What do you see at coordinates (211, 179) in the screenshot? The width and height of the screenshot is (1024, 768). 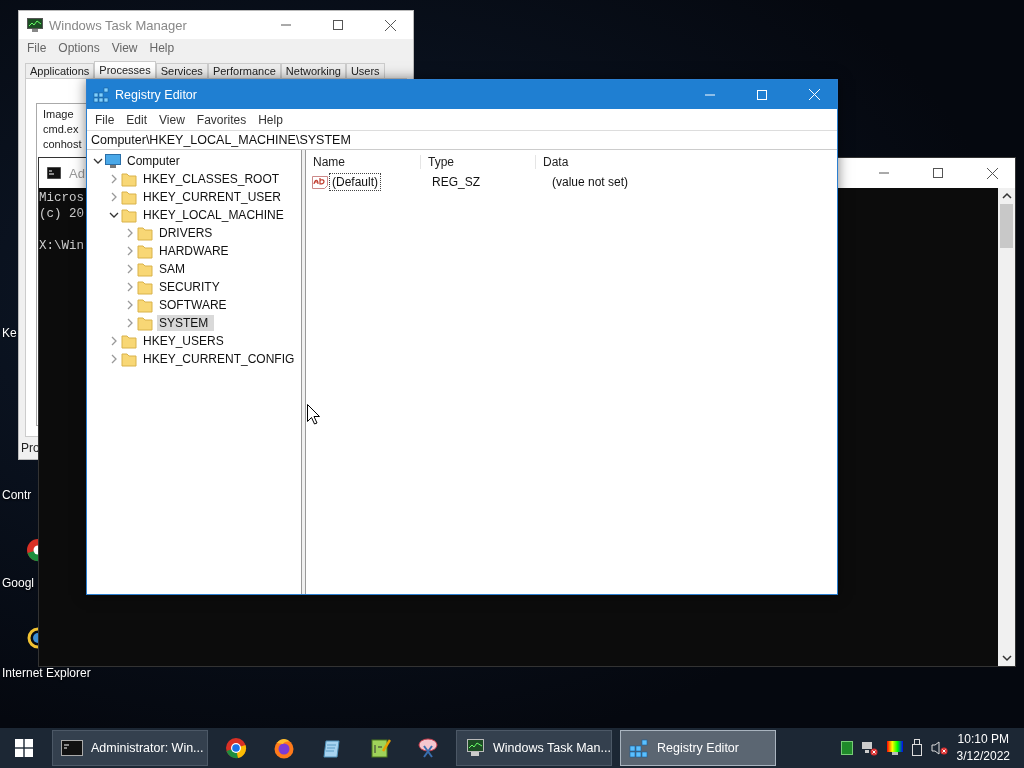 I see `tree-item: HKEY_CLASSES_ROOT` at bounding box center [211, 179].